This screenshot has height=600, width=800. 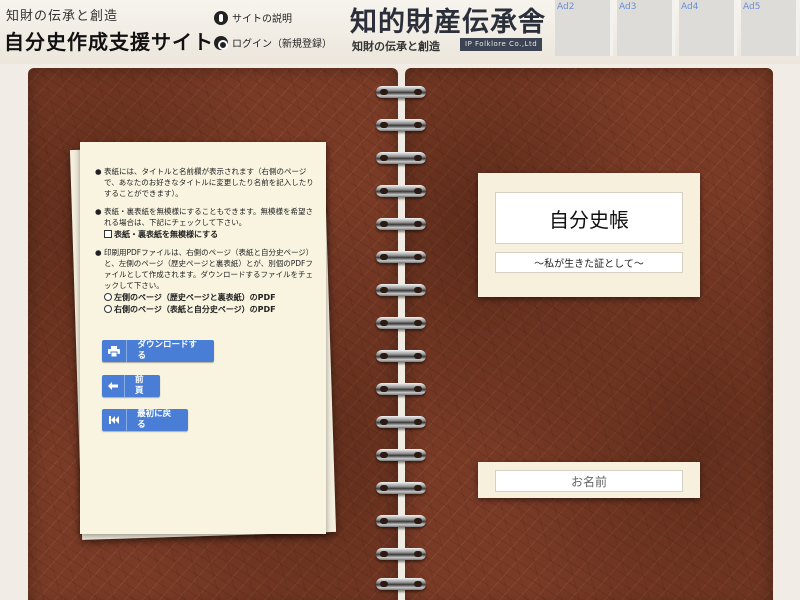 I want to click on ad-slot-2: Ad2, so click(x=584, y=28).